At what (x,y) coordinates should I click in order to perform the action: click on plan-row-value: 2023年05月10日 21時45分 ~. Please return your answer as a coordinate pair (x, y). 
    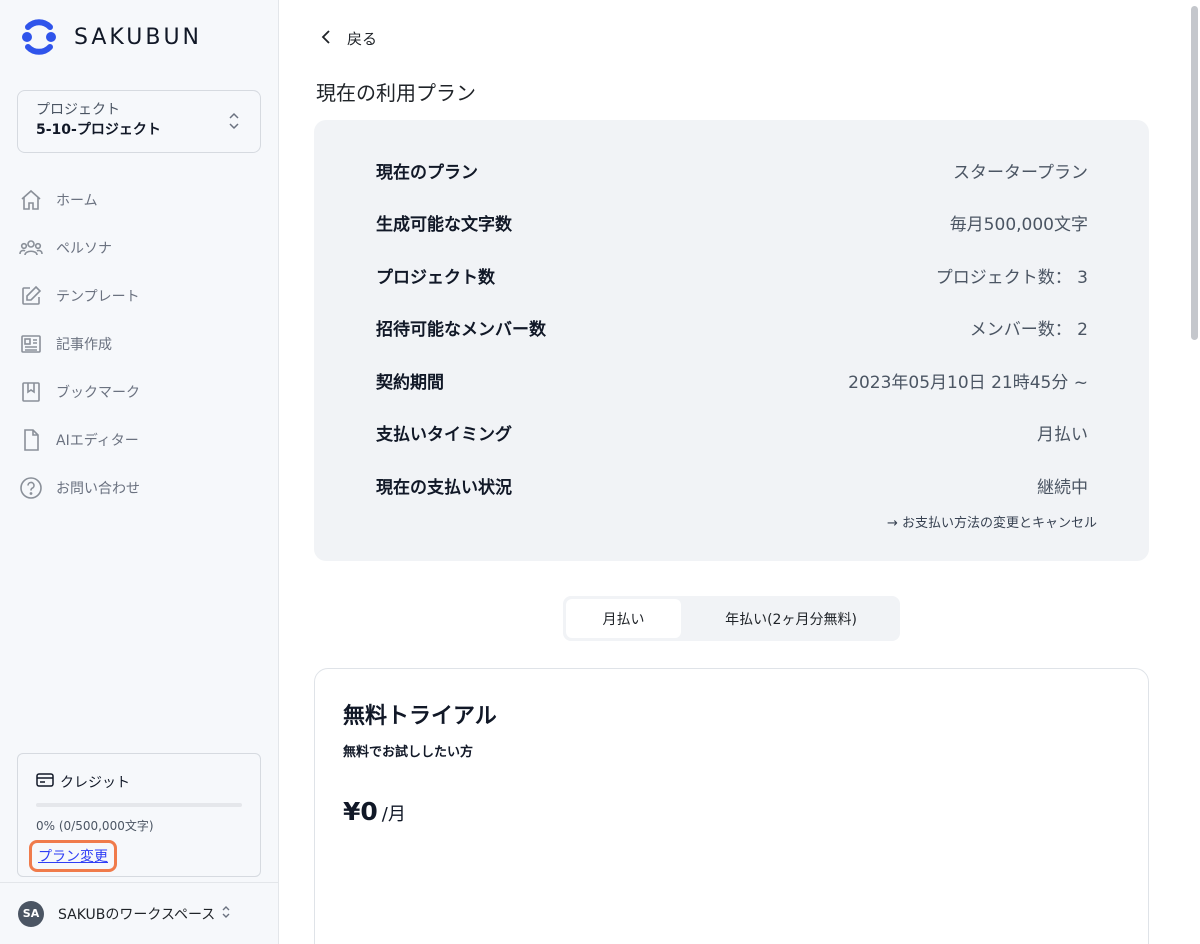
    Looking at the image, I should click on (968, 382).